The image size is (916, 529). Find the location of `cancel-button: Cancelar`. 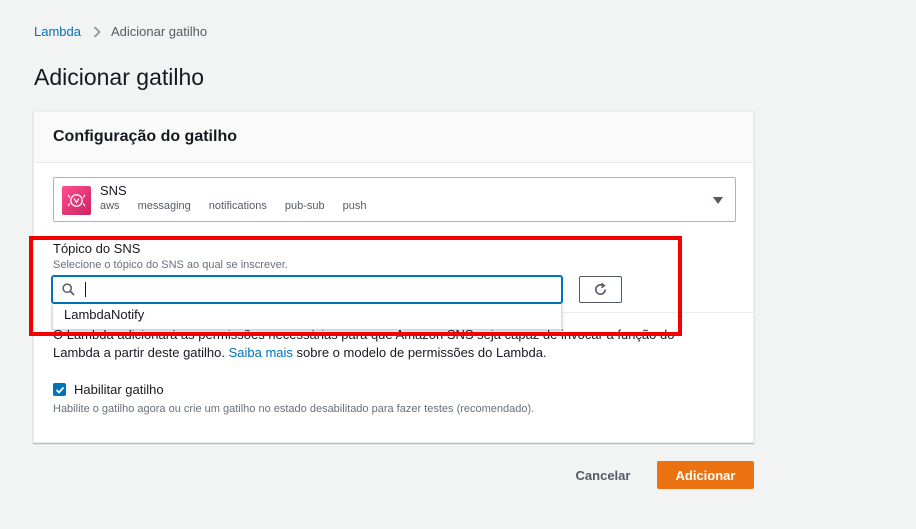

cancel-button: Cancelar is located at coordinates (603, 475).